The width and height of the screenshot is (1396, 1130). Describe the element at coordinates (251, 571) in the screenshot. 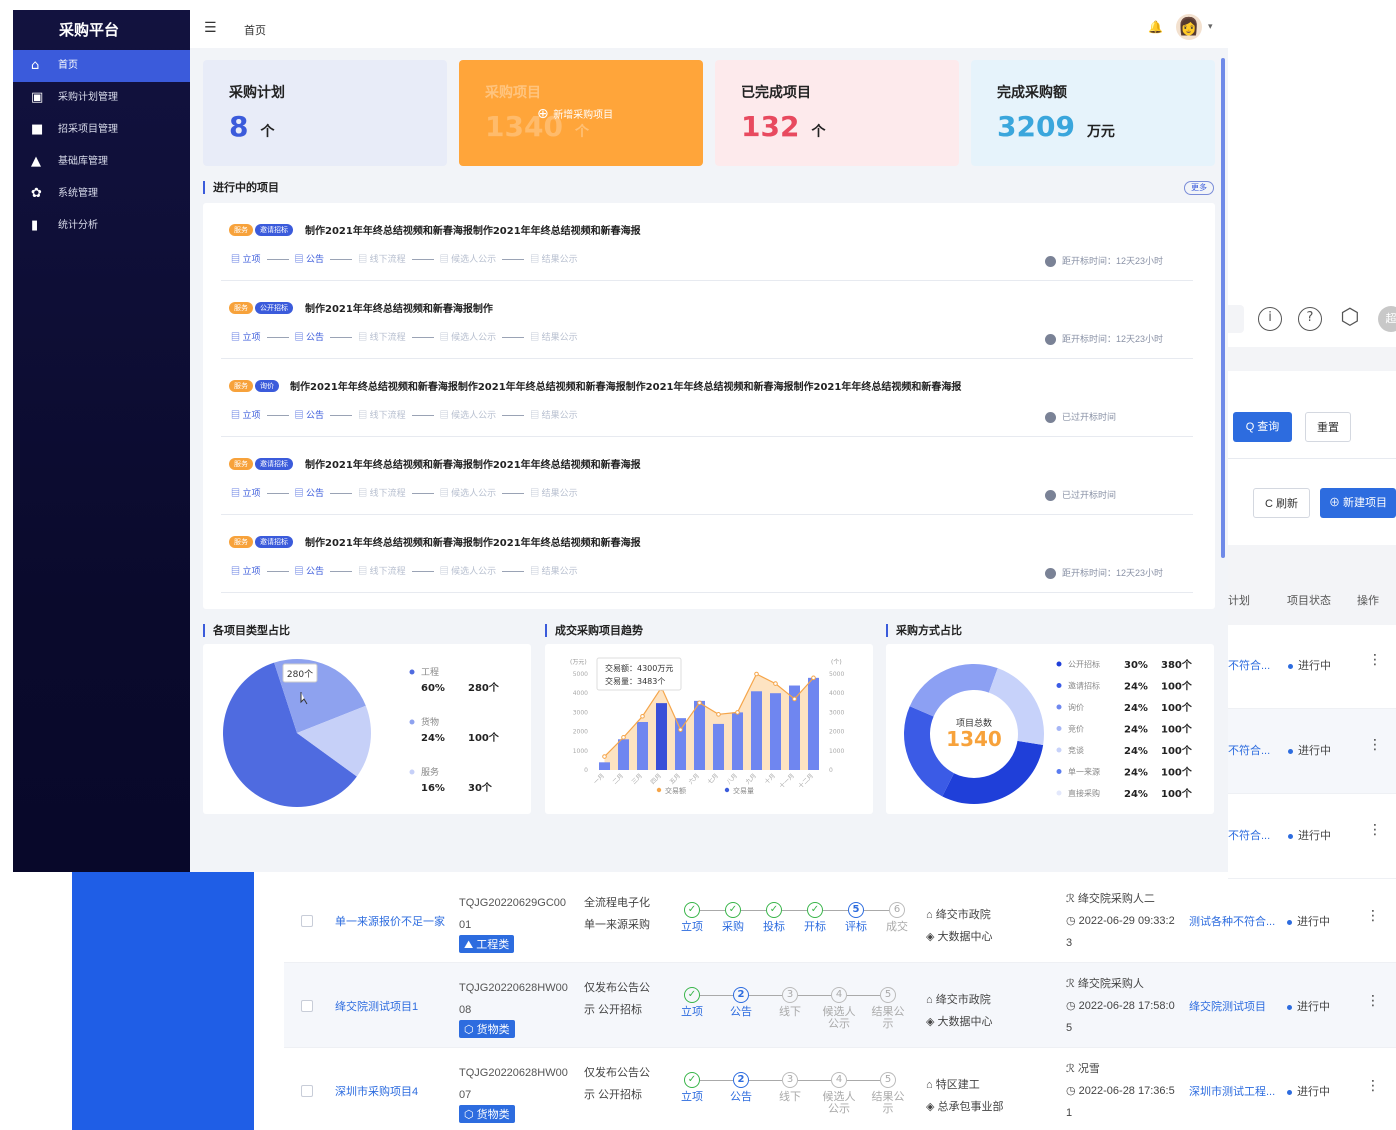

I see `flow-step-label: 立项` at that location.